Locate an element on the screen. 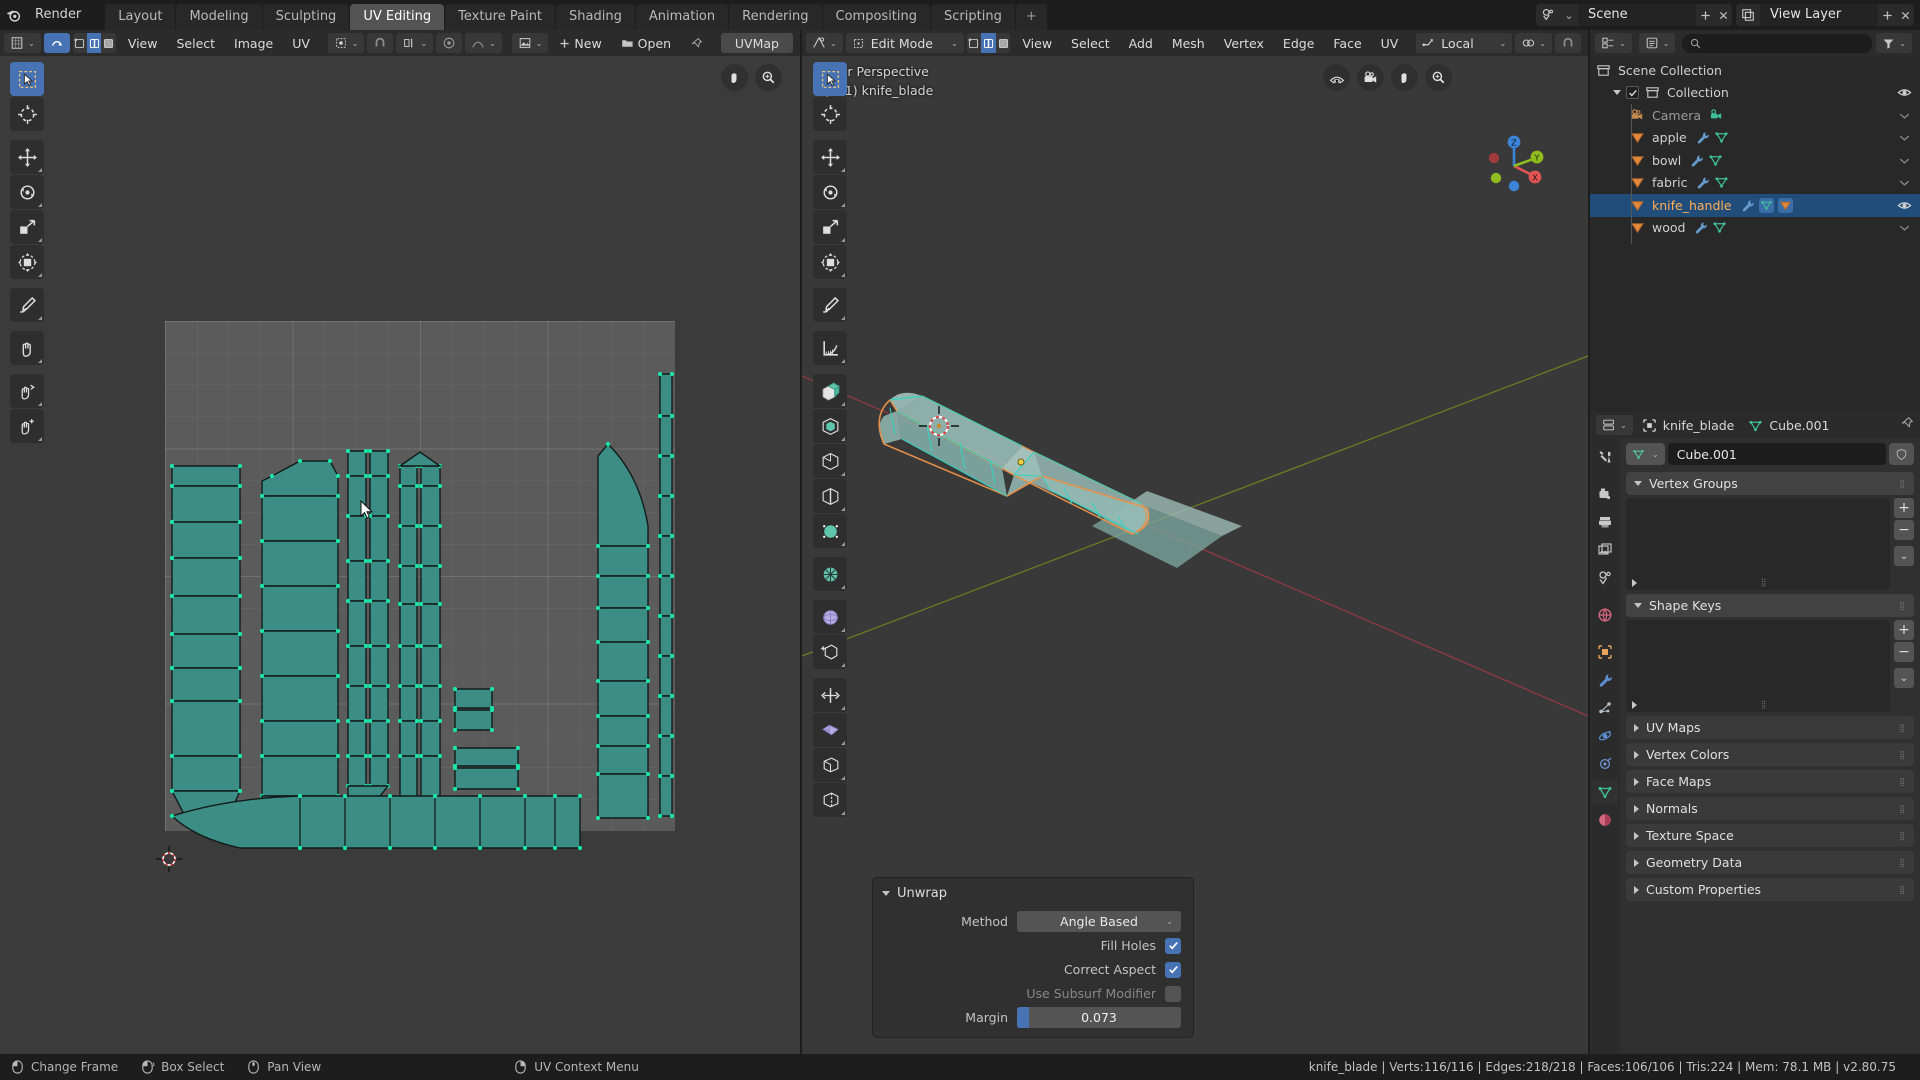 This screenshot has width=1920, height=1080. workspace-tab-sculpting: Sculpting is located at coordinates (306, 17).